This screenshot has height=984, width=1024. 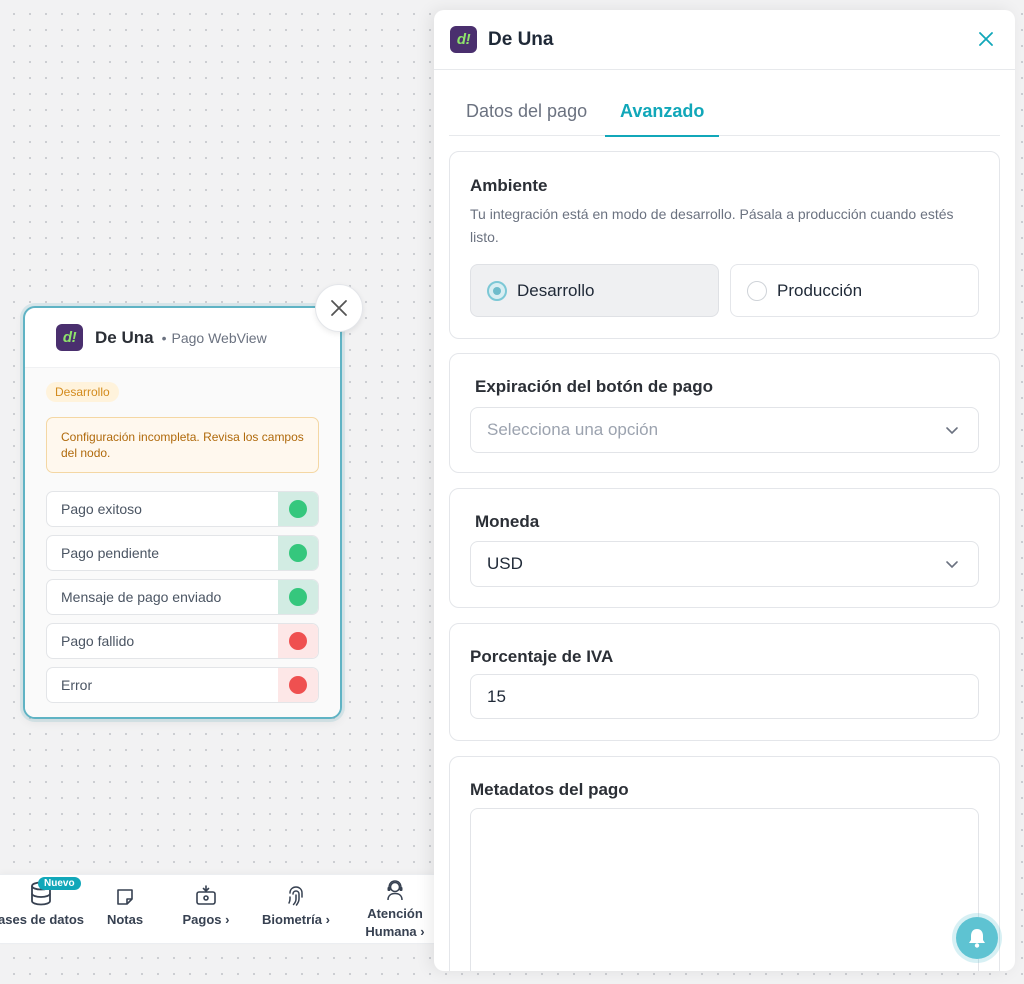 I want to click on toolbar-item-databases: Nuevo ases de datos, so click(x=43, y=910).